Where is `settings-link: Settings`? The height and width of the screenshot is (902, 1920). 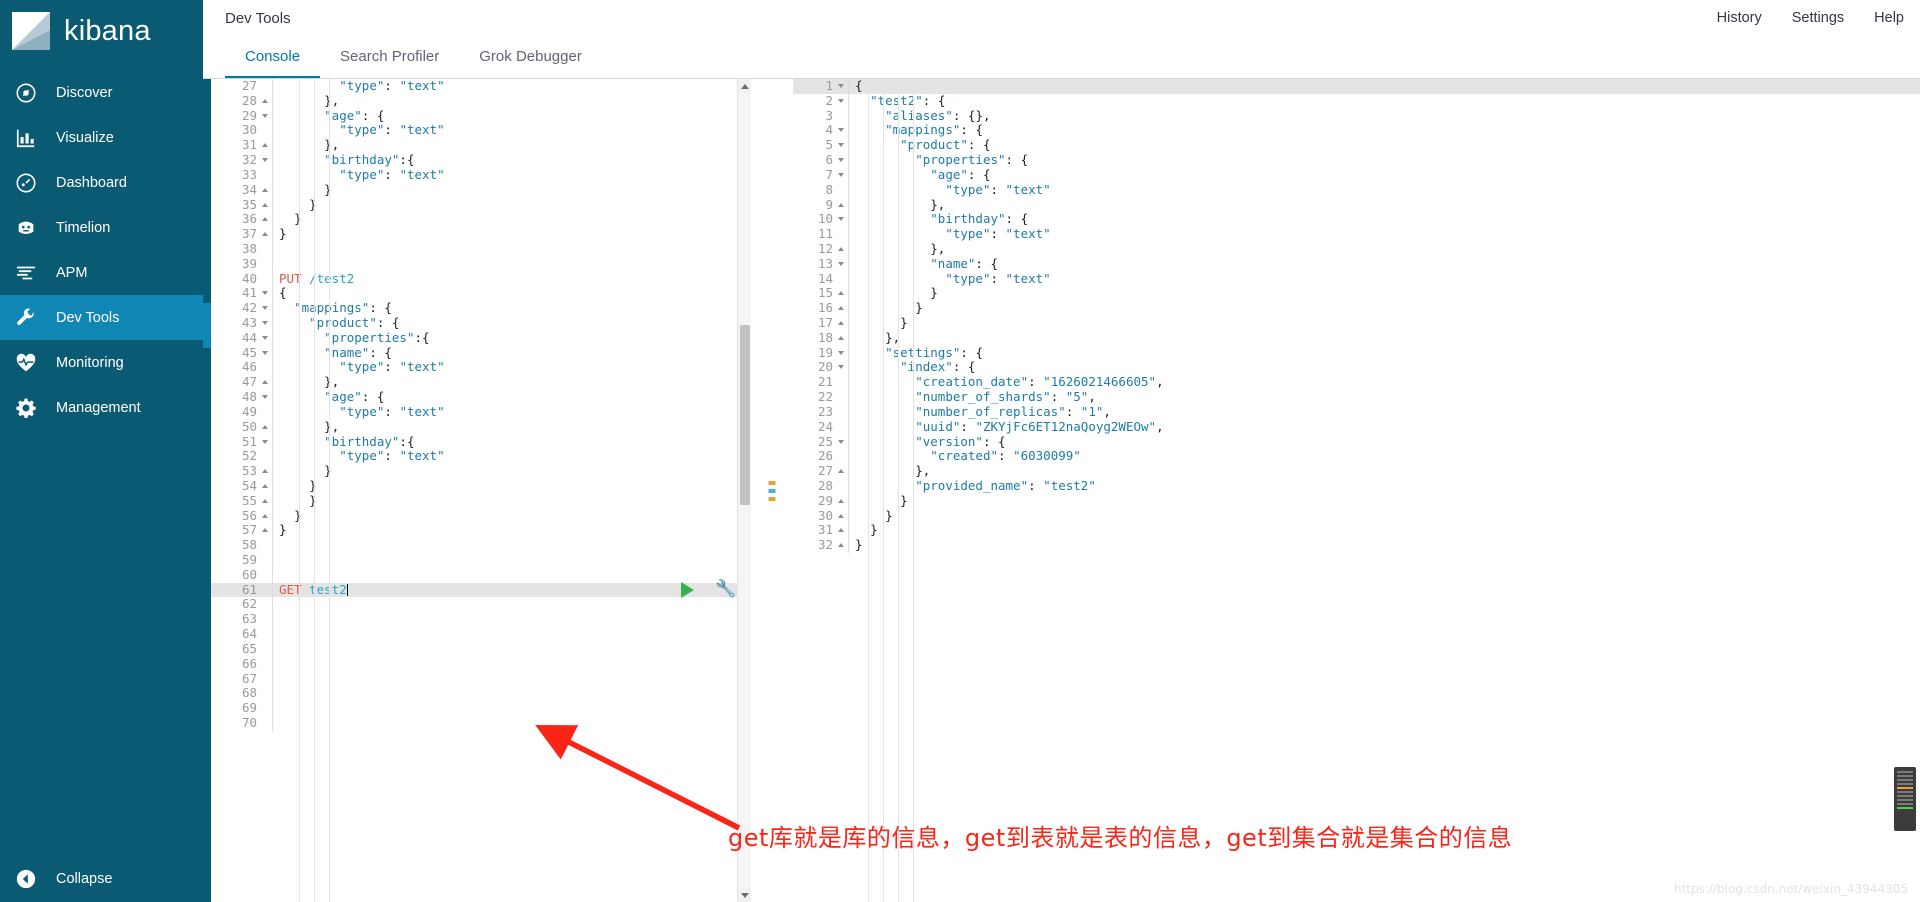 settings-link: Settings is located at coordinates (1818, 18).